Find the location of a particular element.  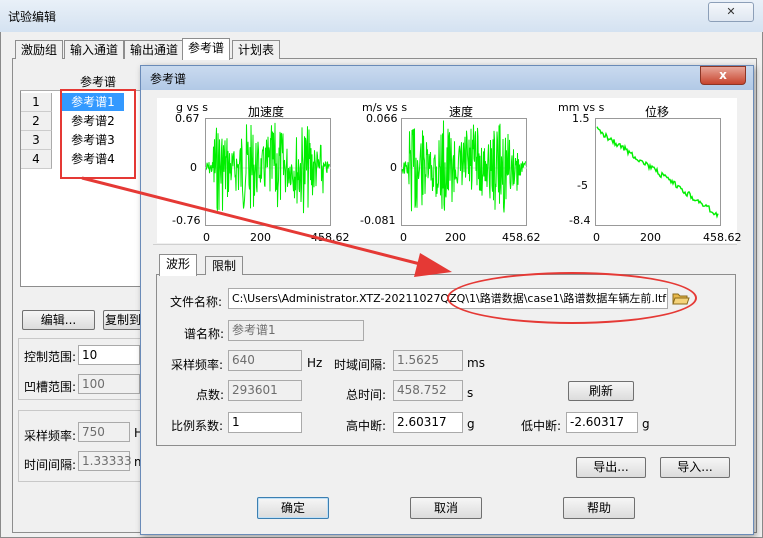

tab-reference-spectrum: 参考谱 is located at coordinates (206, 49).